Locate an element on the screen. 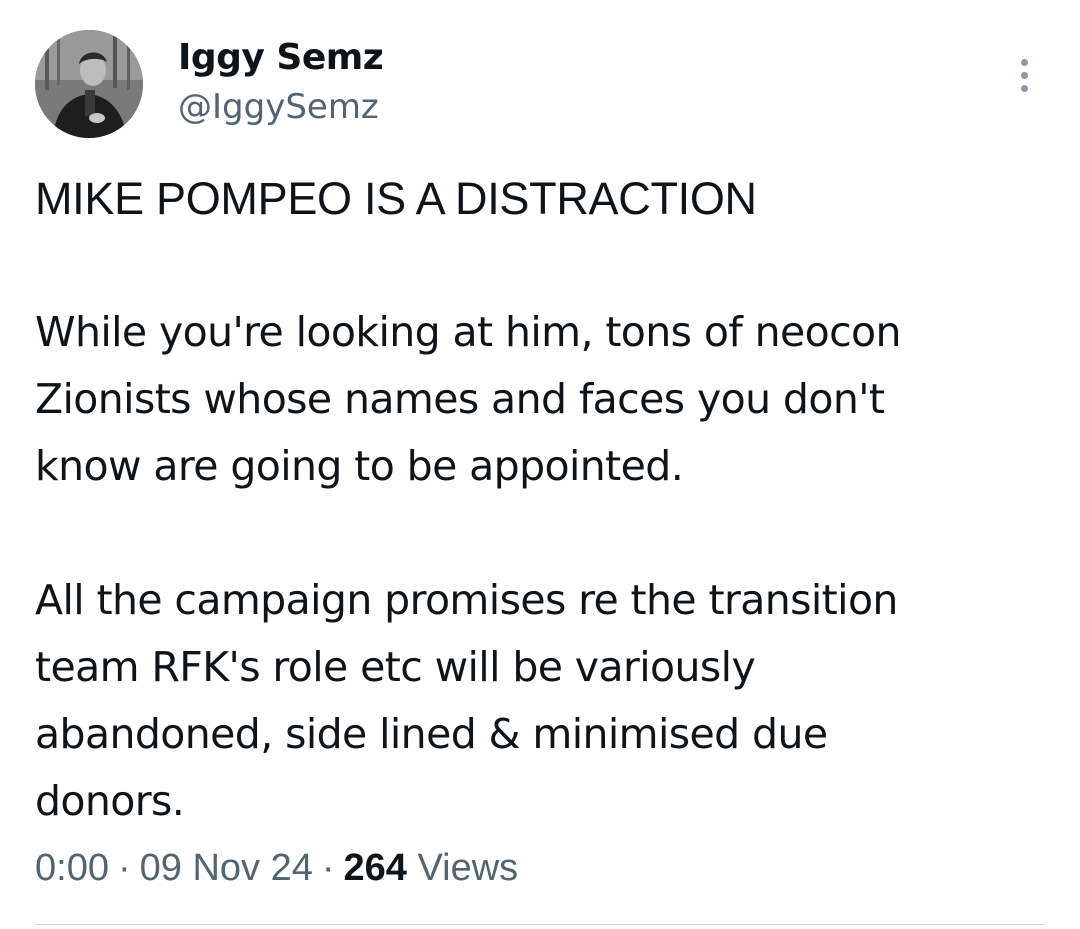  divider is located at coordinates (540, 924).